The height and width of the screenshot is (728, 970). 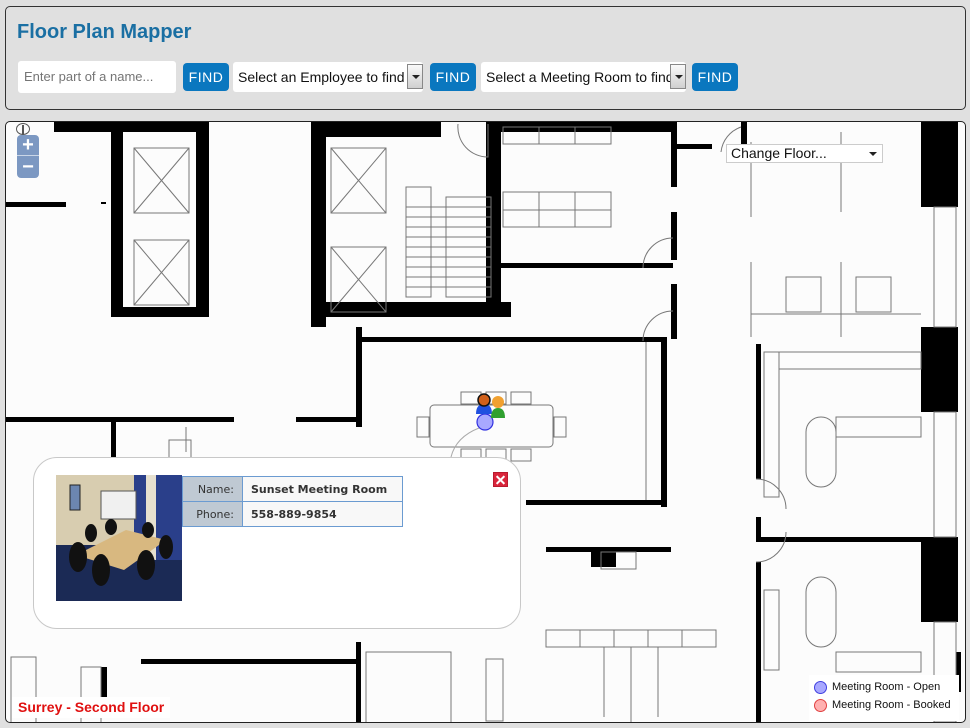 What do you see at coordinates (453, 77) in the screenshot?
I see `find-employee-button: FIND` at bounding box center [453, 77].